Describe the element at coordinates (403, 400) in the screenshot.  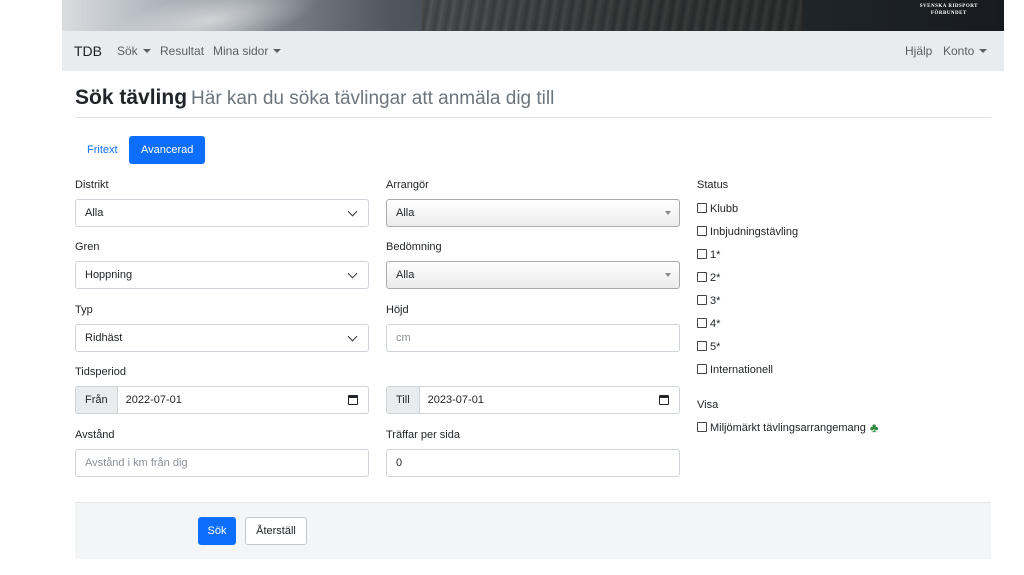
I see `date-to-addon: Till` at that location.